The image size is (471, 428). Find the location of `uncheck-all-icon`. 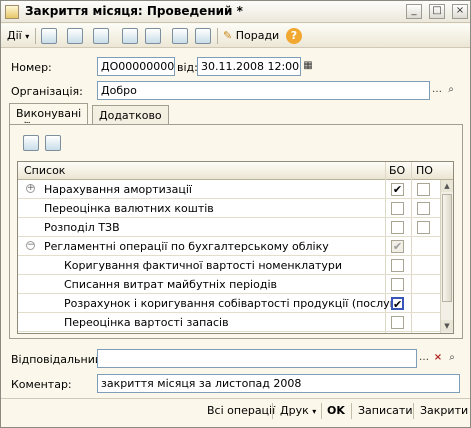

uncheck-all-icon is located at coordinates (53, 143).